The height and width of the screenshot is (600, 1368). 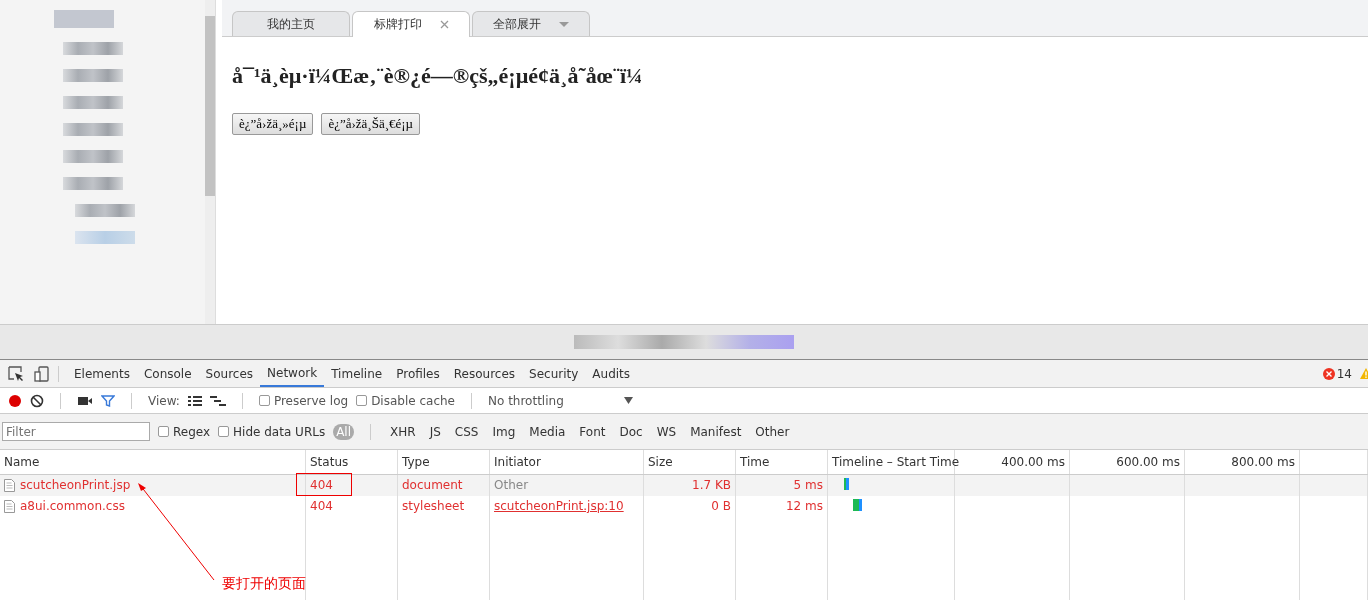 What do you see at coordinates (164, 400) in the screenshot?
I see `view-label: View:` at bounding box center [164, 400].